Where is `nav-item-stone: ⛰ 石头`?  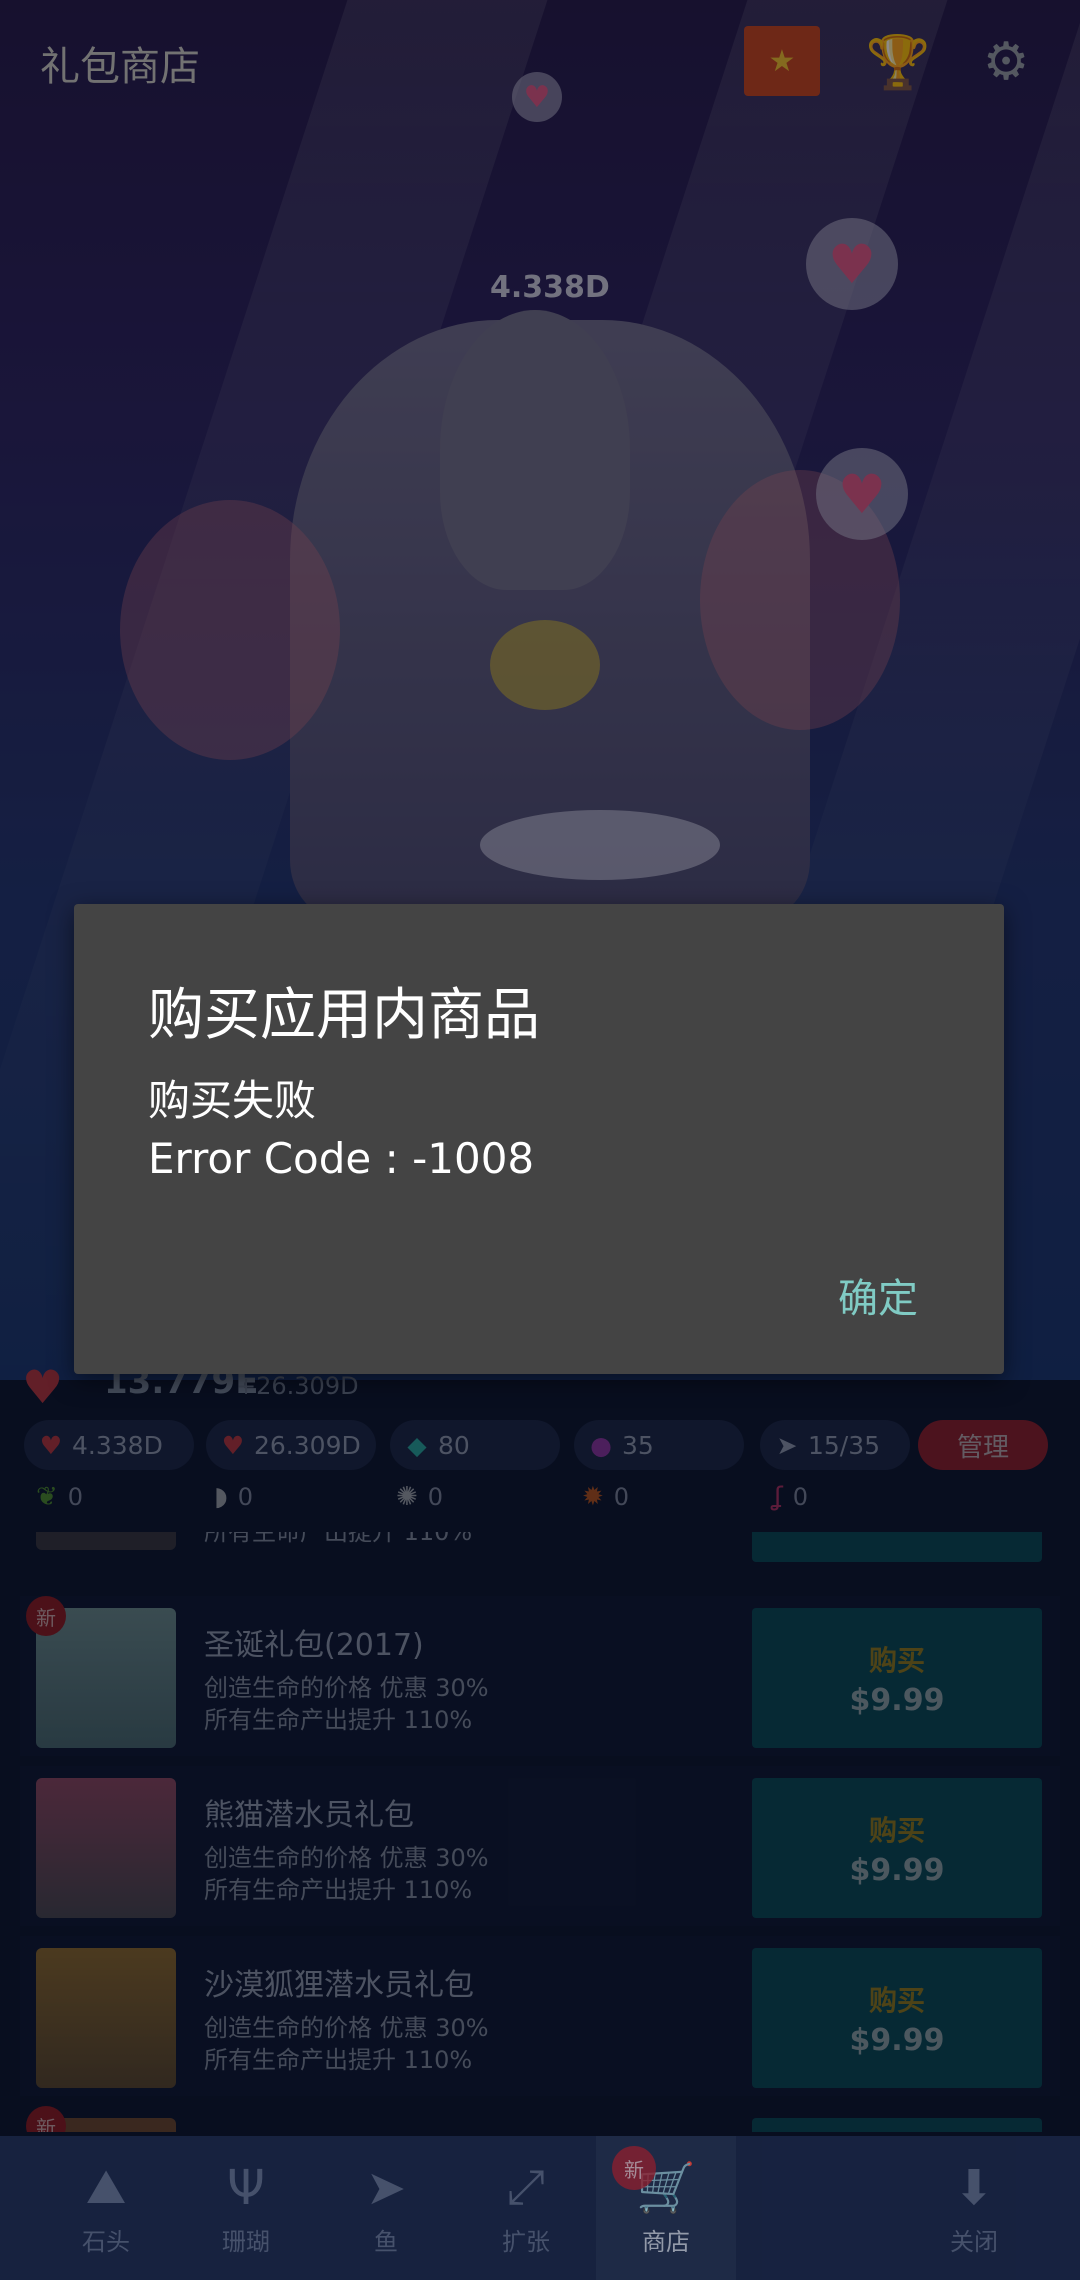 nav-item-stone: ⛰ 石头 is located at coordinates (106, 2208).